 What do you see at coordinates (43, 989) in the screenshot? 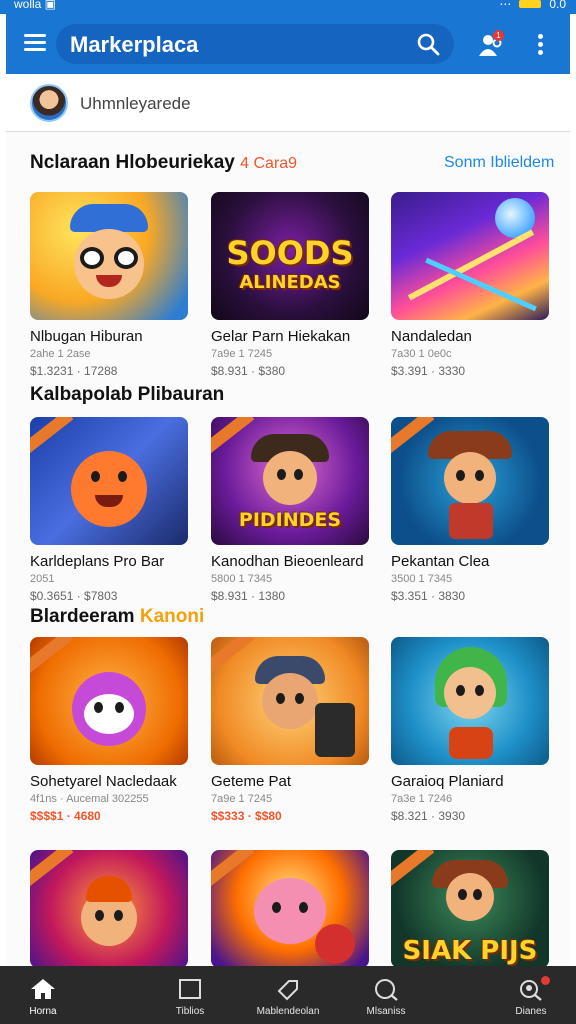
I see `home-icon` at bounding box center [43, 989].